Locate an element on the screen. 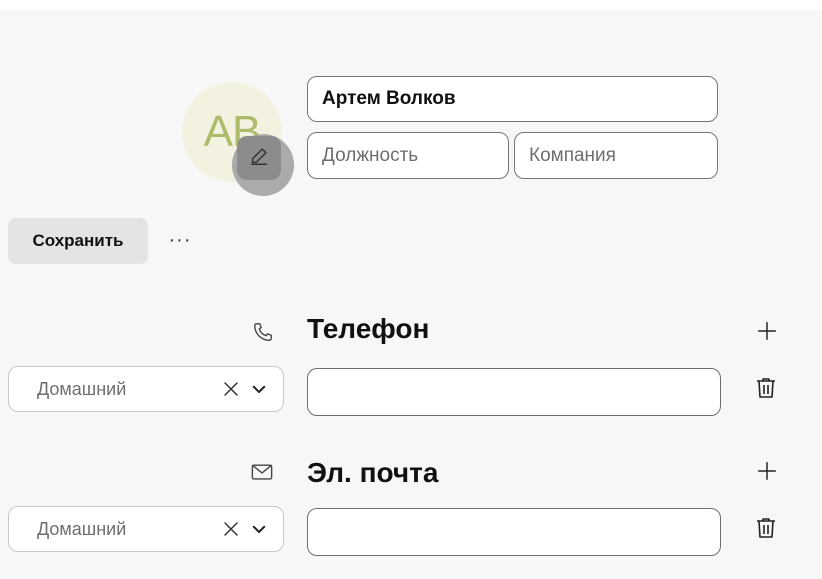 This screenshot has height=579, width=822. delete-email-button is located at coordinates (766, 530).